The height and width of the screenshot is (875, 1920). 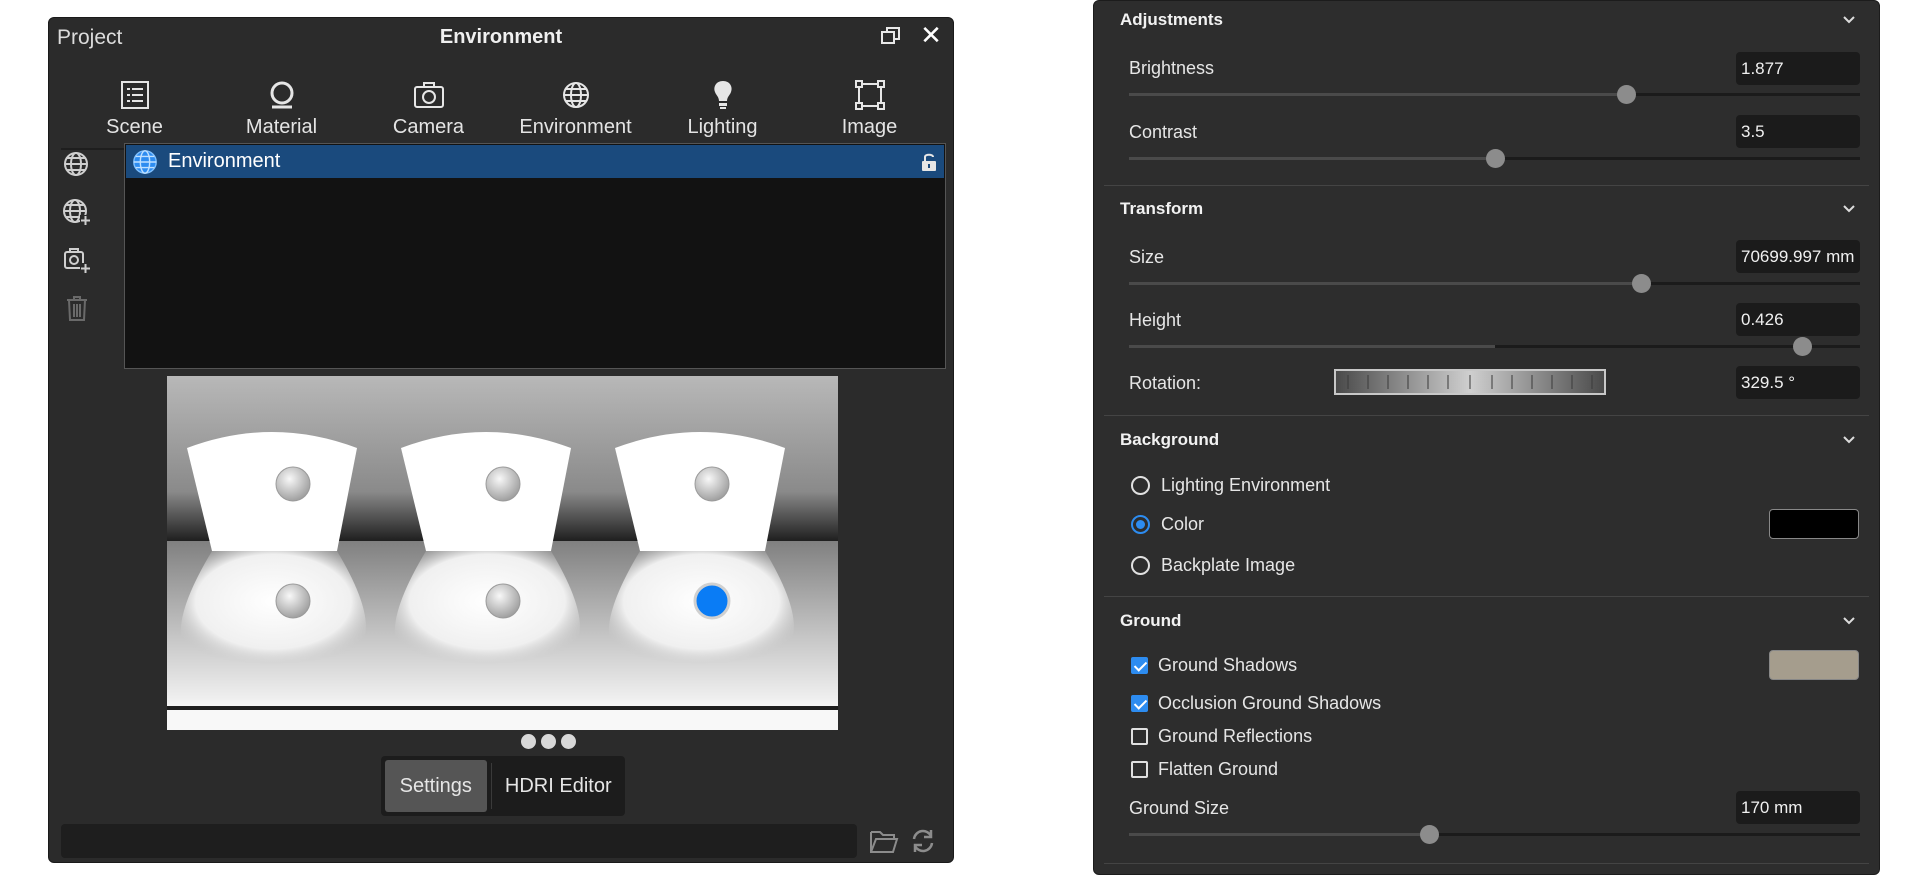 What do you see at coordinates (723, 95) in the screenshot?
I see `bulb-icon` at bounding box center [723, 95].